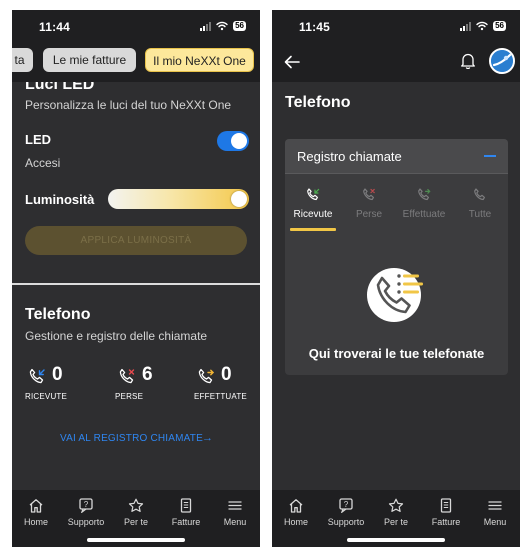 The image size is (529, 559). What do you see at coordinates (490, 156) in the screenshot?
I see `collapse-icon` at bounding box center [490, 156].